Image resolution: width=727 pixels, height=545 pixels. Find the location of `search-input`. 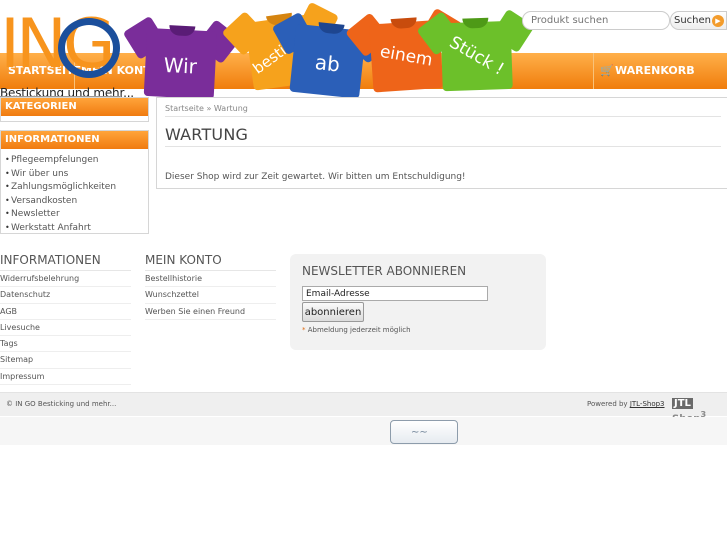

search-input is located at coordinates (596, 20).